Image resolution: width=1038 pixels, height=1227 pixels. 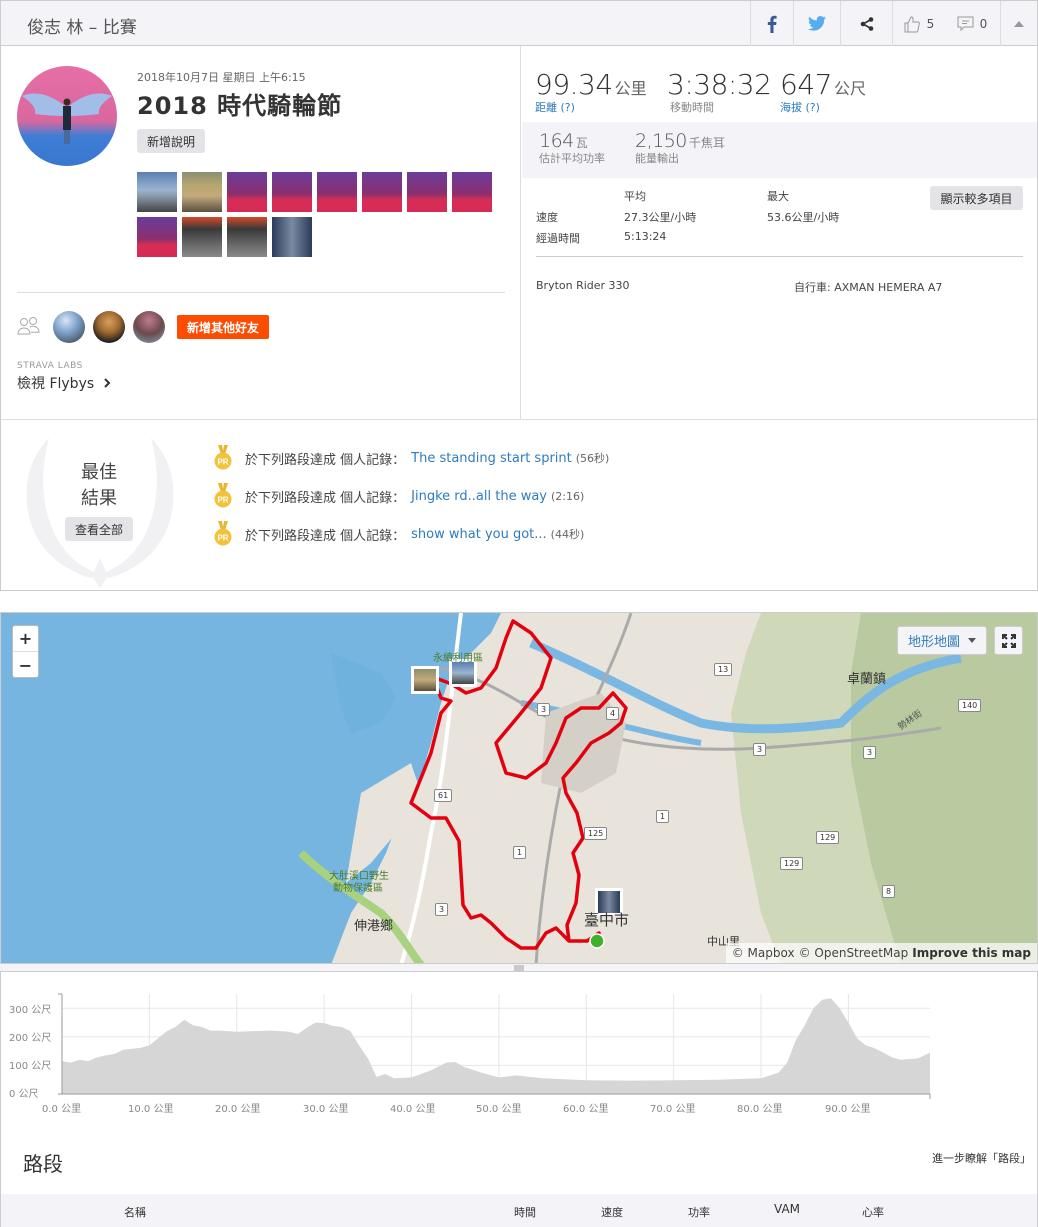 What do you see at coordinates (558, 238) in the screenshot?
I see `elapsed-label: 經過時間` at bounding box center [558, 238].